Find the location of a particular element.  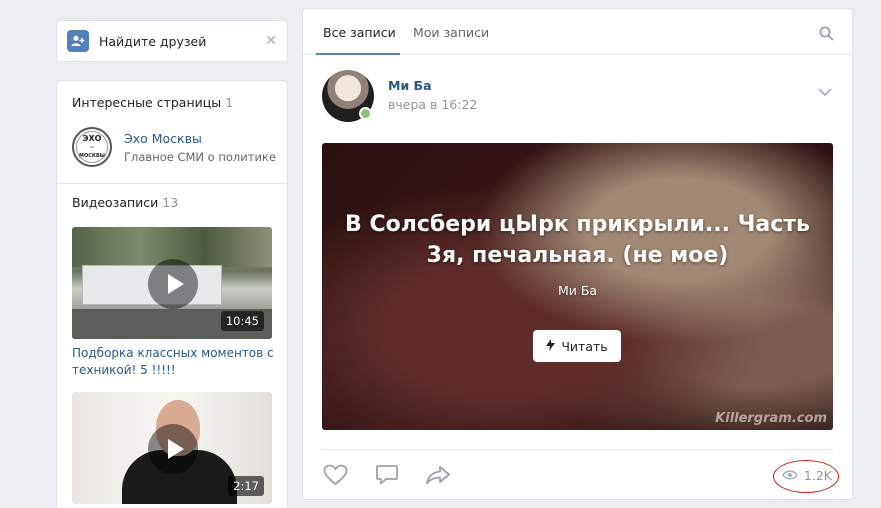

read-button: Читать is located at coordinates (577, 346).